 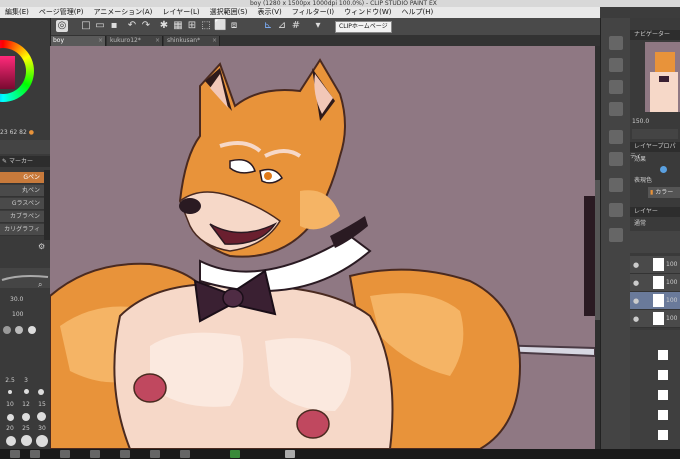 What do you see at coordinates (178, 26) in the screenshot?
I see `fill-icon: ▦` at bounding box center [178, 26].